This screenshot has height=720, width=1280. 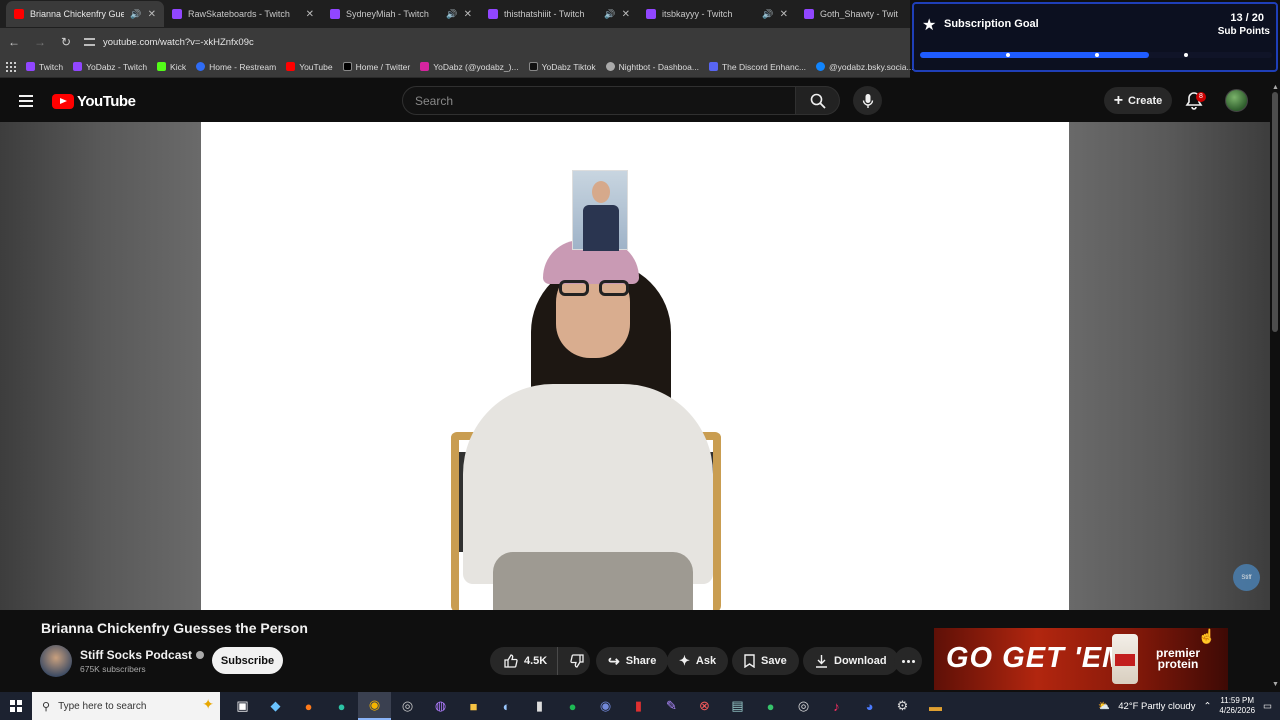 I want to click on app-icon: ●, so click(x=770, y=706).